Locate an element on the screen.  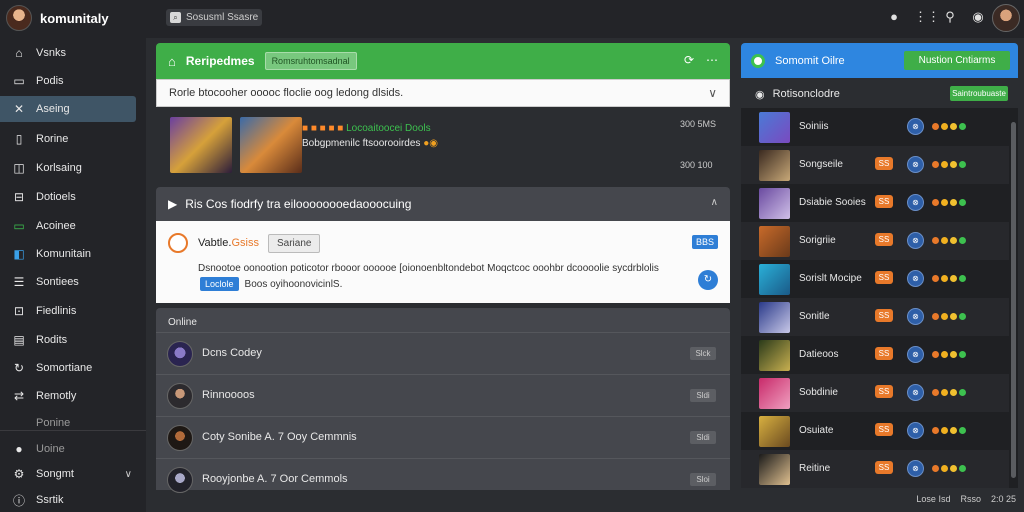
right-list-item: Soiniis ⊗ is located at coordinates (875, 127).